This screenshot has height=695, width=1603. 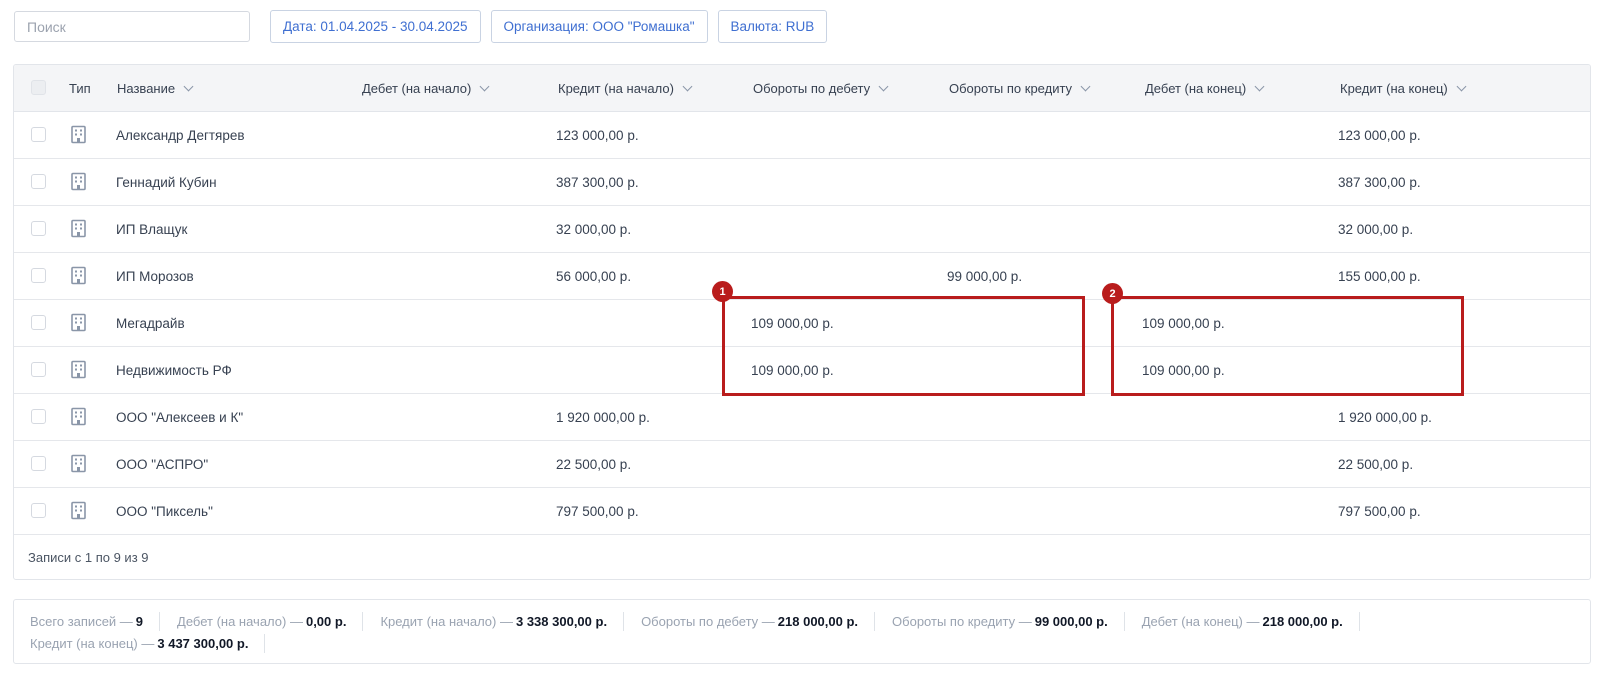 What do you see at coordinates (1379, 182) in the screenshot?
I see `cell-credit-end: 387 300,00 р.` at bounding box center [1379, 182].